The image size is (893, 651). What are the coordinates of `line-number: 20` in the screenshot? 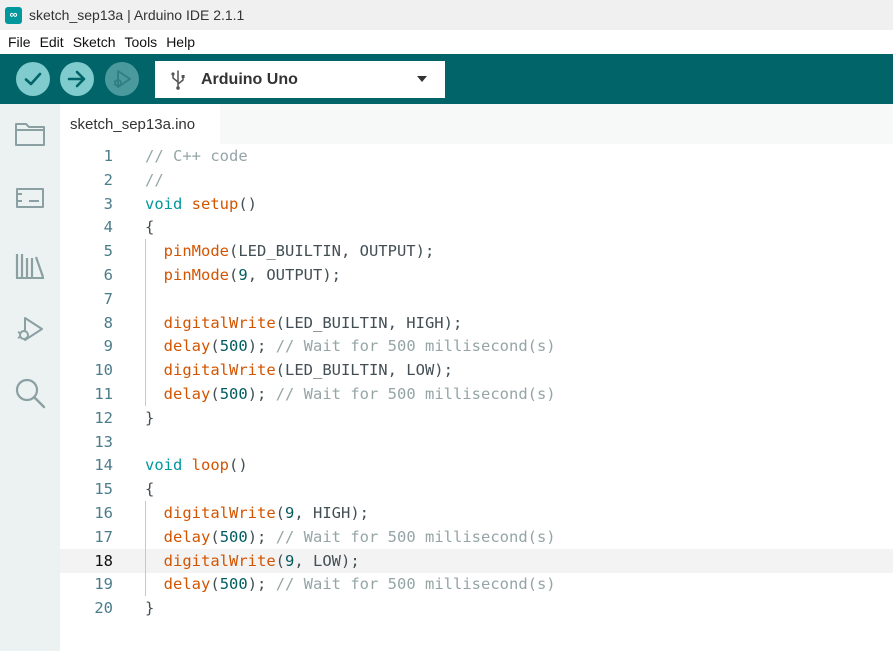 It's located at (103, 608).